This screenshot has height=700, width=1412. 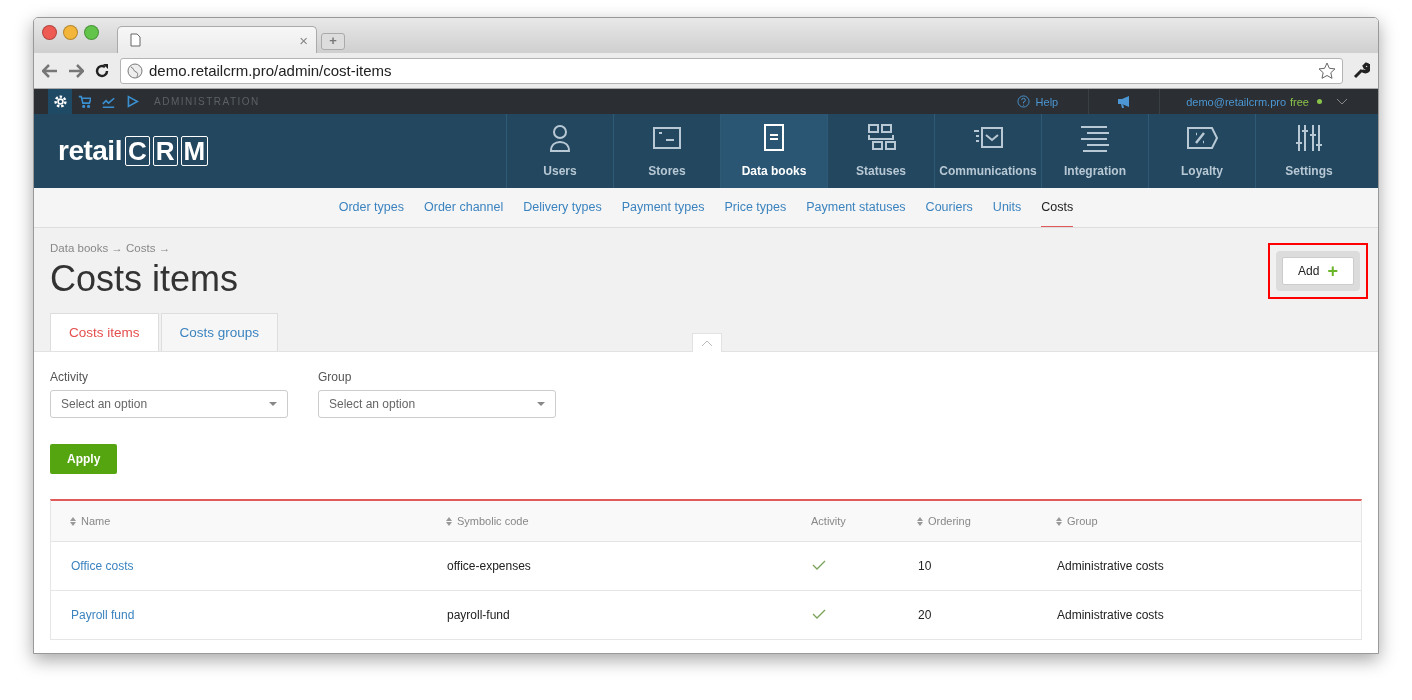 What do you see at coordinates (258, 521) in the screenshot?
I see `column-header: Name` at bounding box center [258, 521].